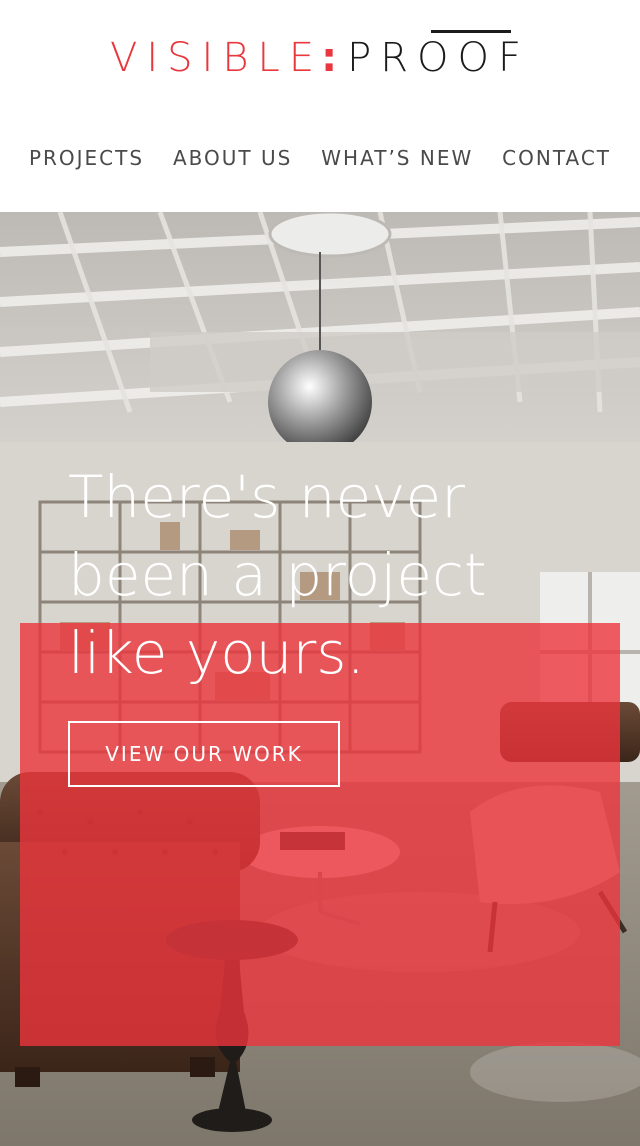 Image resolution: width=640 pixels, height=1146 pixels. I want to click on logo-overbar, so click(471, 31).